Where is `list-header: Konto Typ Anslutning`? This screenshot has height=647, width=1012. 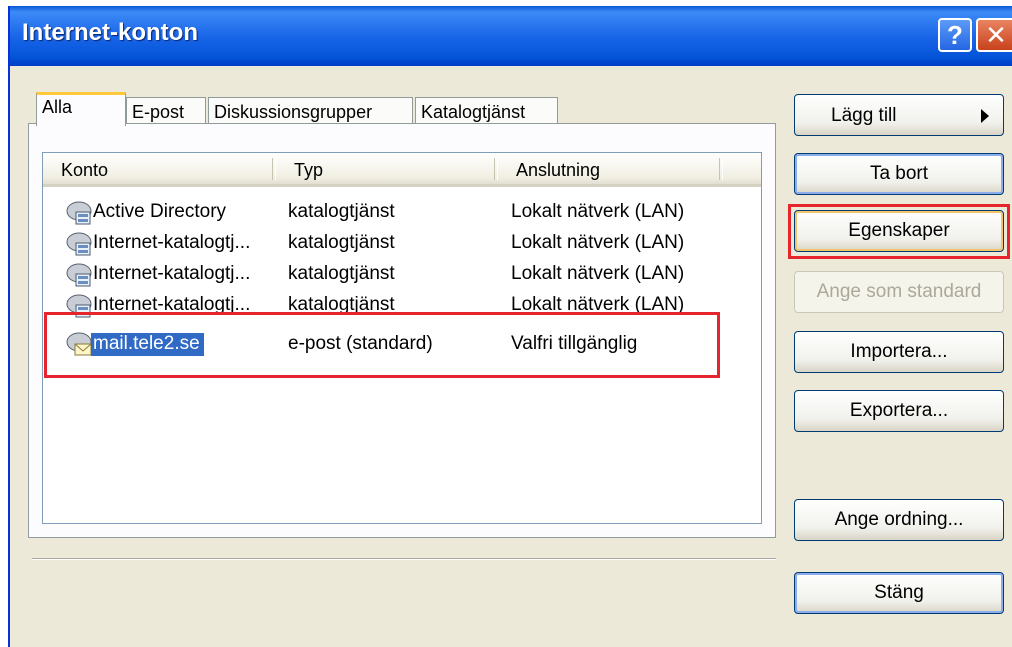 list-header: Konto Typ Anslutning is located at coordinates (402, 170).